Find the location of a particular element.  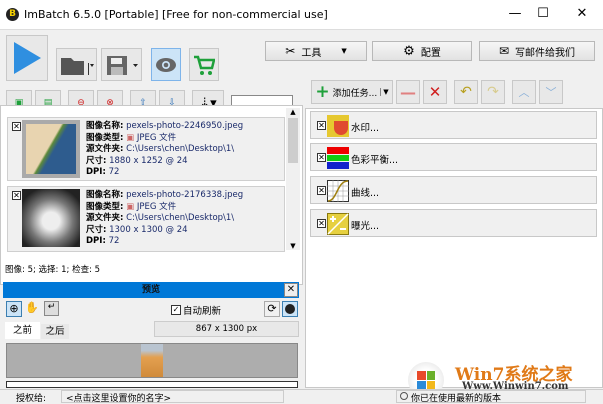

gear-icon: ⚙ is located at coordinates (409, 51).